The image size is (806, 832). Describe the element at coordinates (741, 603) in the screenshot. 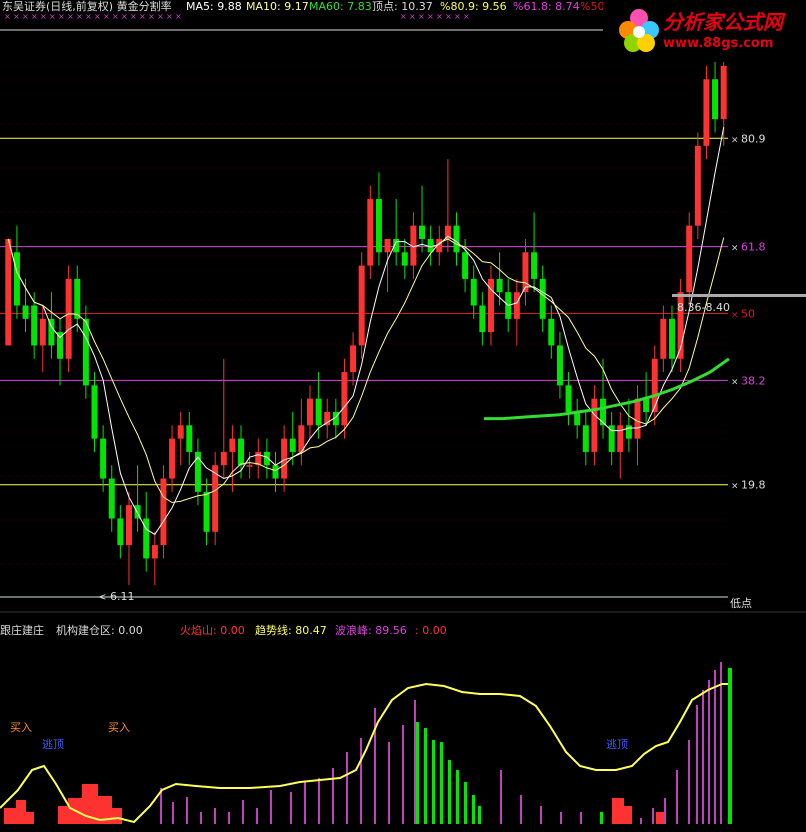

I see `bottom-label: 低点` at that location.